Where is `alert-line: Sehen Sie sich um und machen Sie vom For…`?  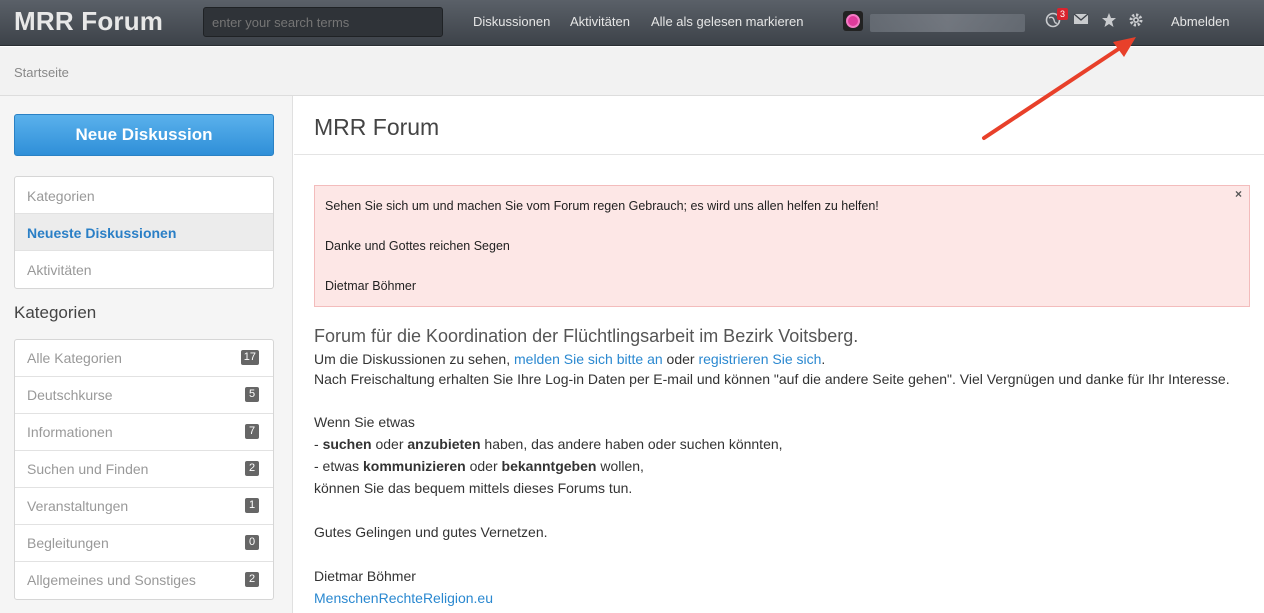
alert-line: Sehen Sie sich um und machen Sie vom For… is located at coordinates (602, 206).